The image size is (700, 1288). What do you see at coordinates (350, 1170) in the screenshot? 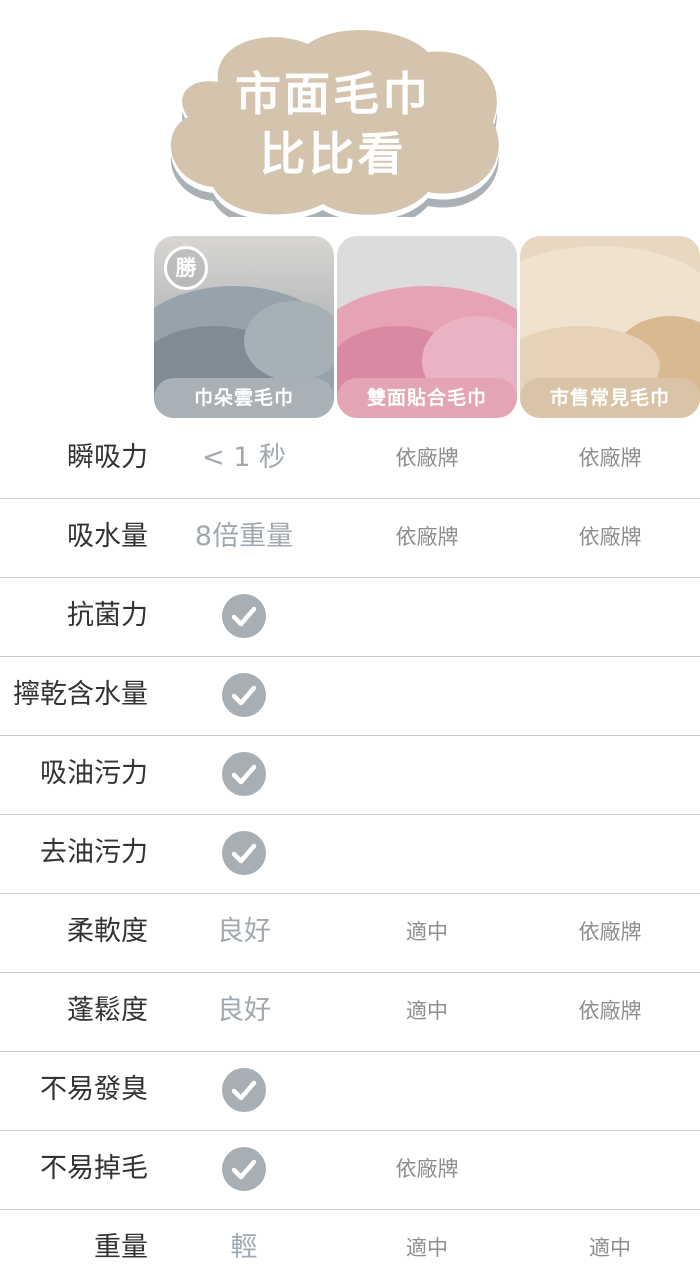
I see `table-row: 不易掉毛 依廠牌` at bounding box center [350, 1170].